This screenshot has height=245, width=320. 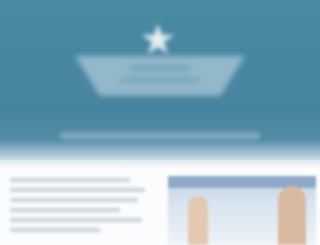 I want to click on people-photo, so click(x=242, y=210).